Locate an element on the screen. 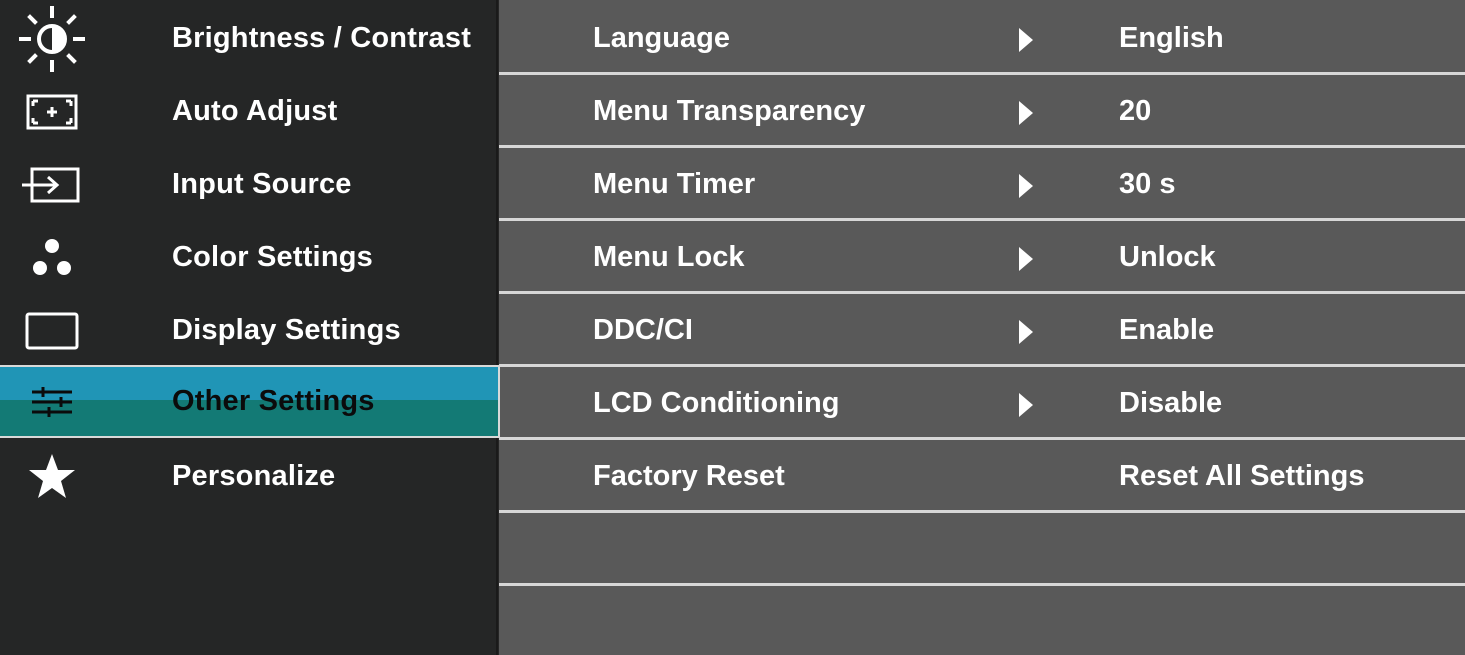 This screenshot has height=655, width=1465. brightness-icon is located at coordinates (52, 38).